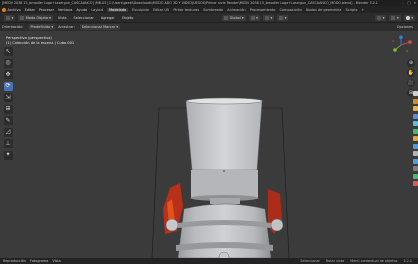 The height and width of the screenshot is (264, 418). I want to click on drag-label: Arrastrar:, so click(66, 27).